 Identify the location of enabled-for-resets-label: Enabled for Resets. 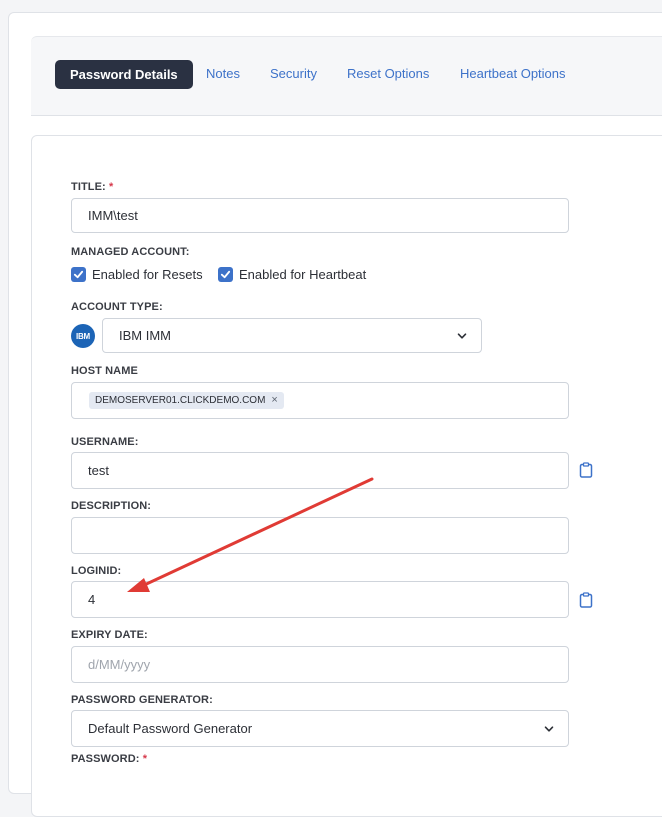
(147, 274).